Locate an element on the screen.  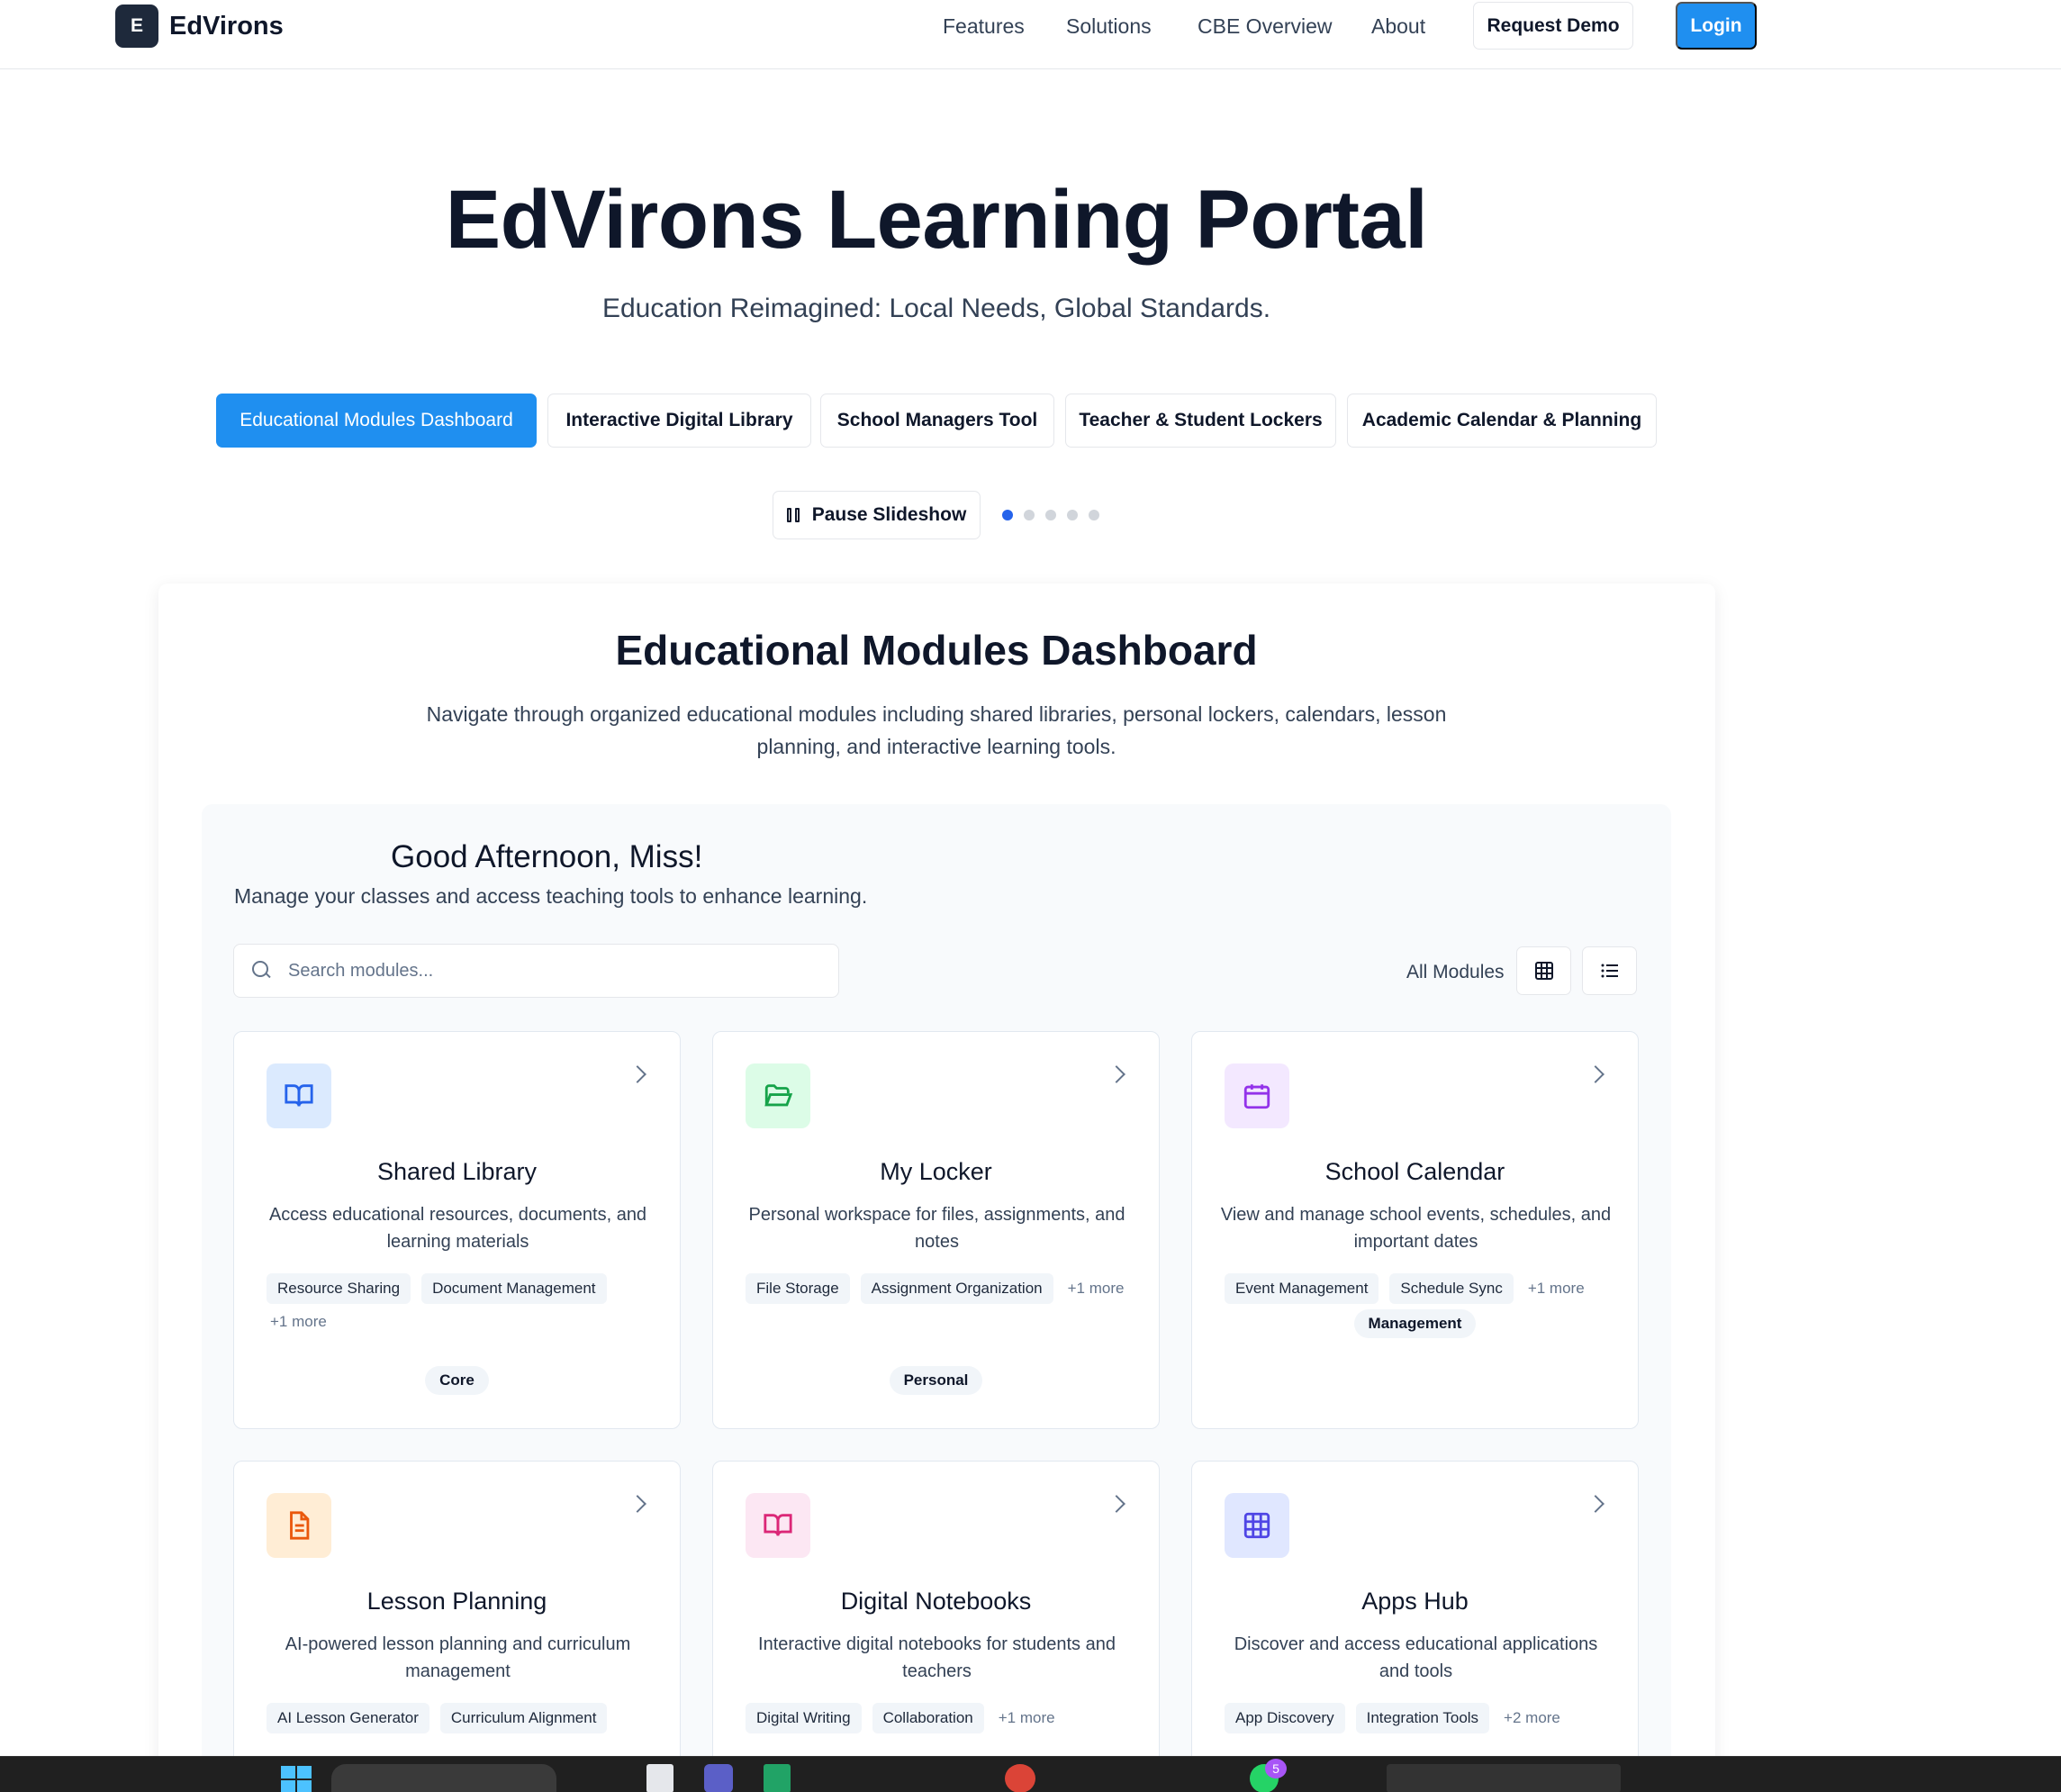
request-demo-button: Request Demo is located at coordinates (1553, 26).